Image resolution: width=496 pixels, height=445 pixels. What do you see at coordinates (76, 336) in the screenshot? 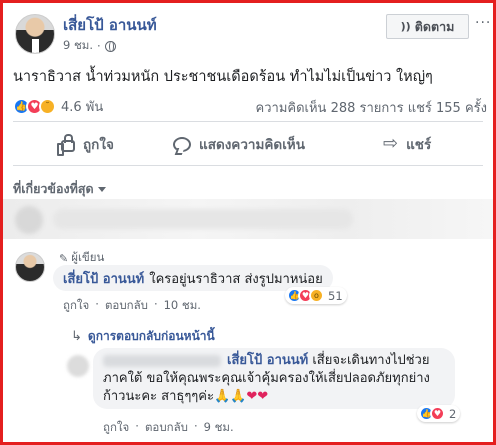
I see `reply-arrow-icon: ↳` at bounding box center [76, 336].